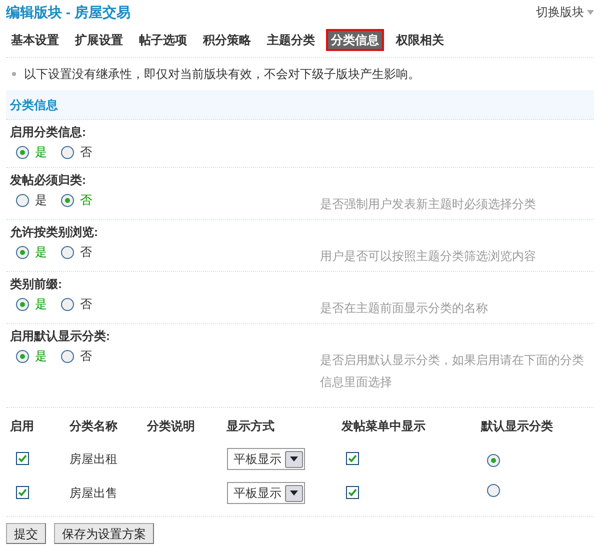 Image resolution: width=600 pixels, height=547 pixels. Describe the element at coordinates (300, 105) in the screenshot. I see `section-header: 分类信息` at that location.